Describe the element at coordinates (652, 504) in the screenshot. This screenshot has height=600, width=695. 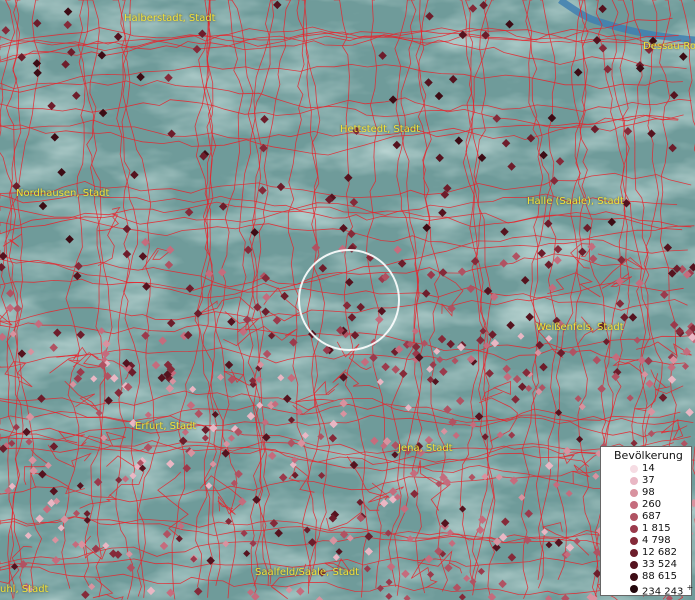
I see `legend-label: 260` at that location.